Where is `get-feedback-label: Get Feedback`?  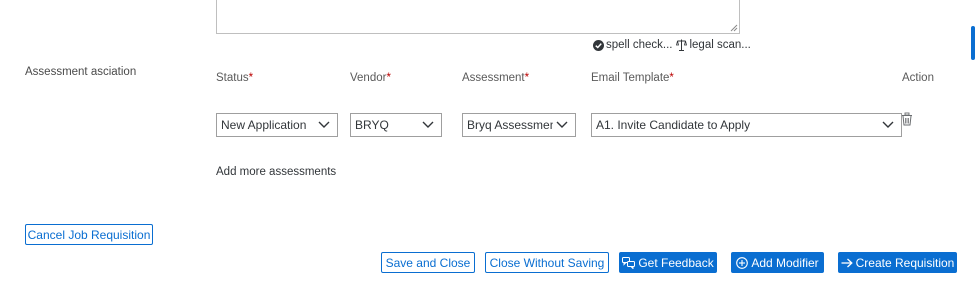 get-feedback-label: Get Feedback is located at coordinates (676, 262).